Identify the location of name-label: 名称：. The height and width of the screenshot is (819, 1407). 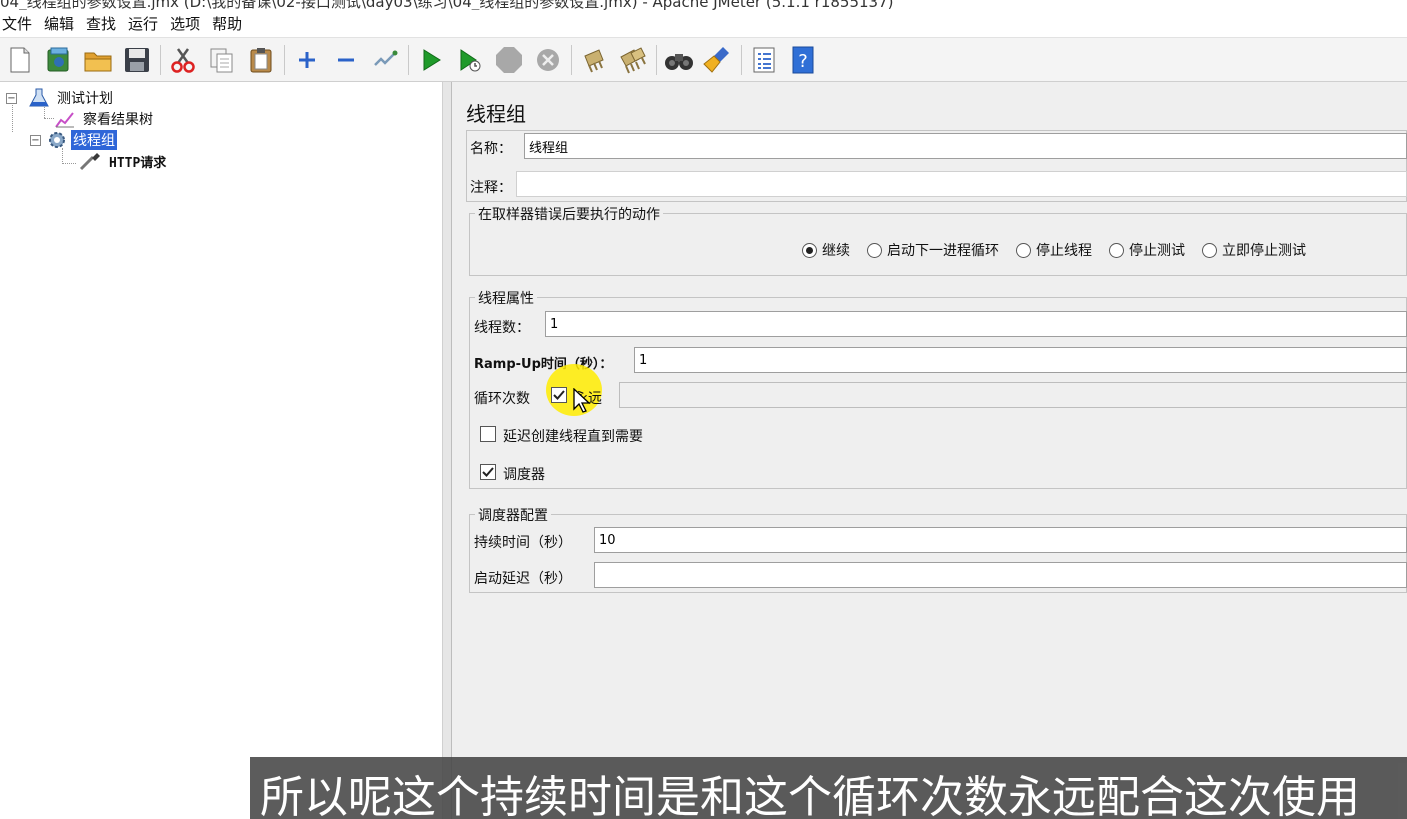
(491, 149).